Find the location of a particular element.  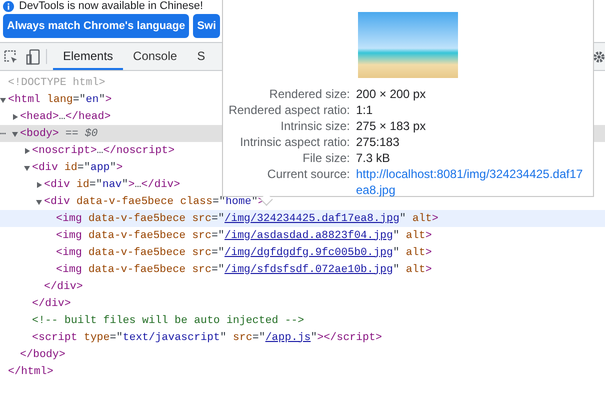

html-tag: <script is located at coordinates (55, 338).